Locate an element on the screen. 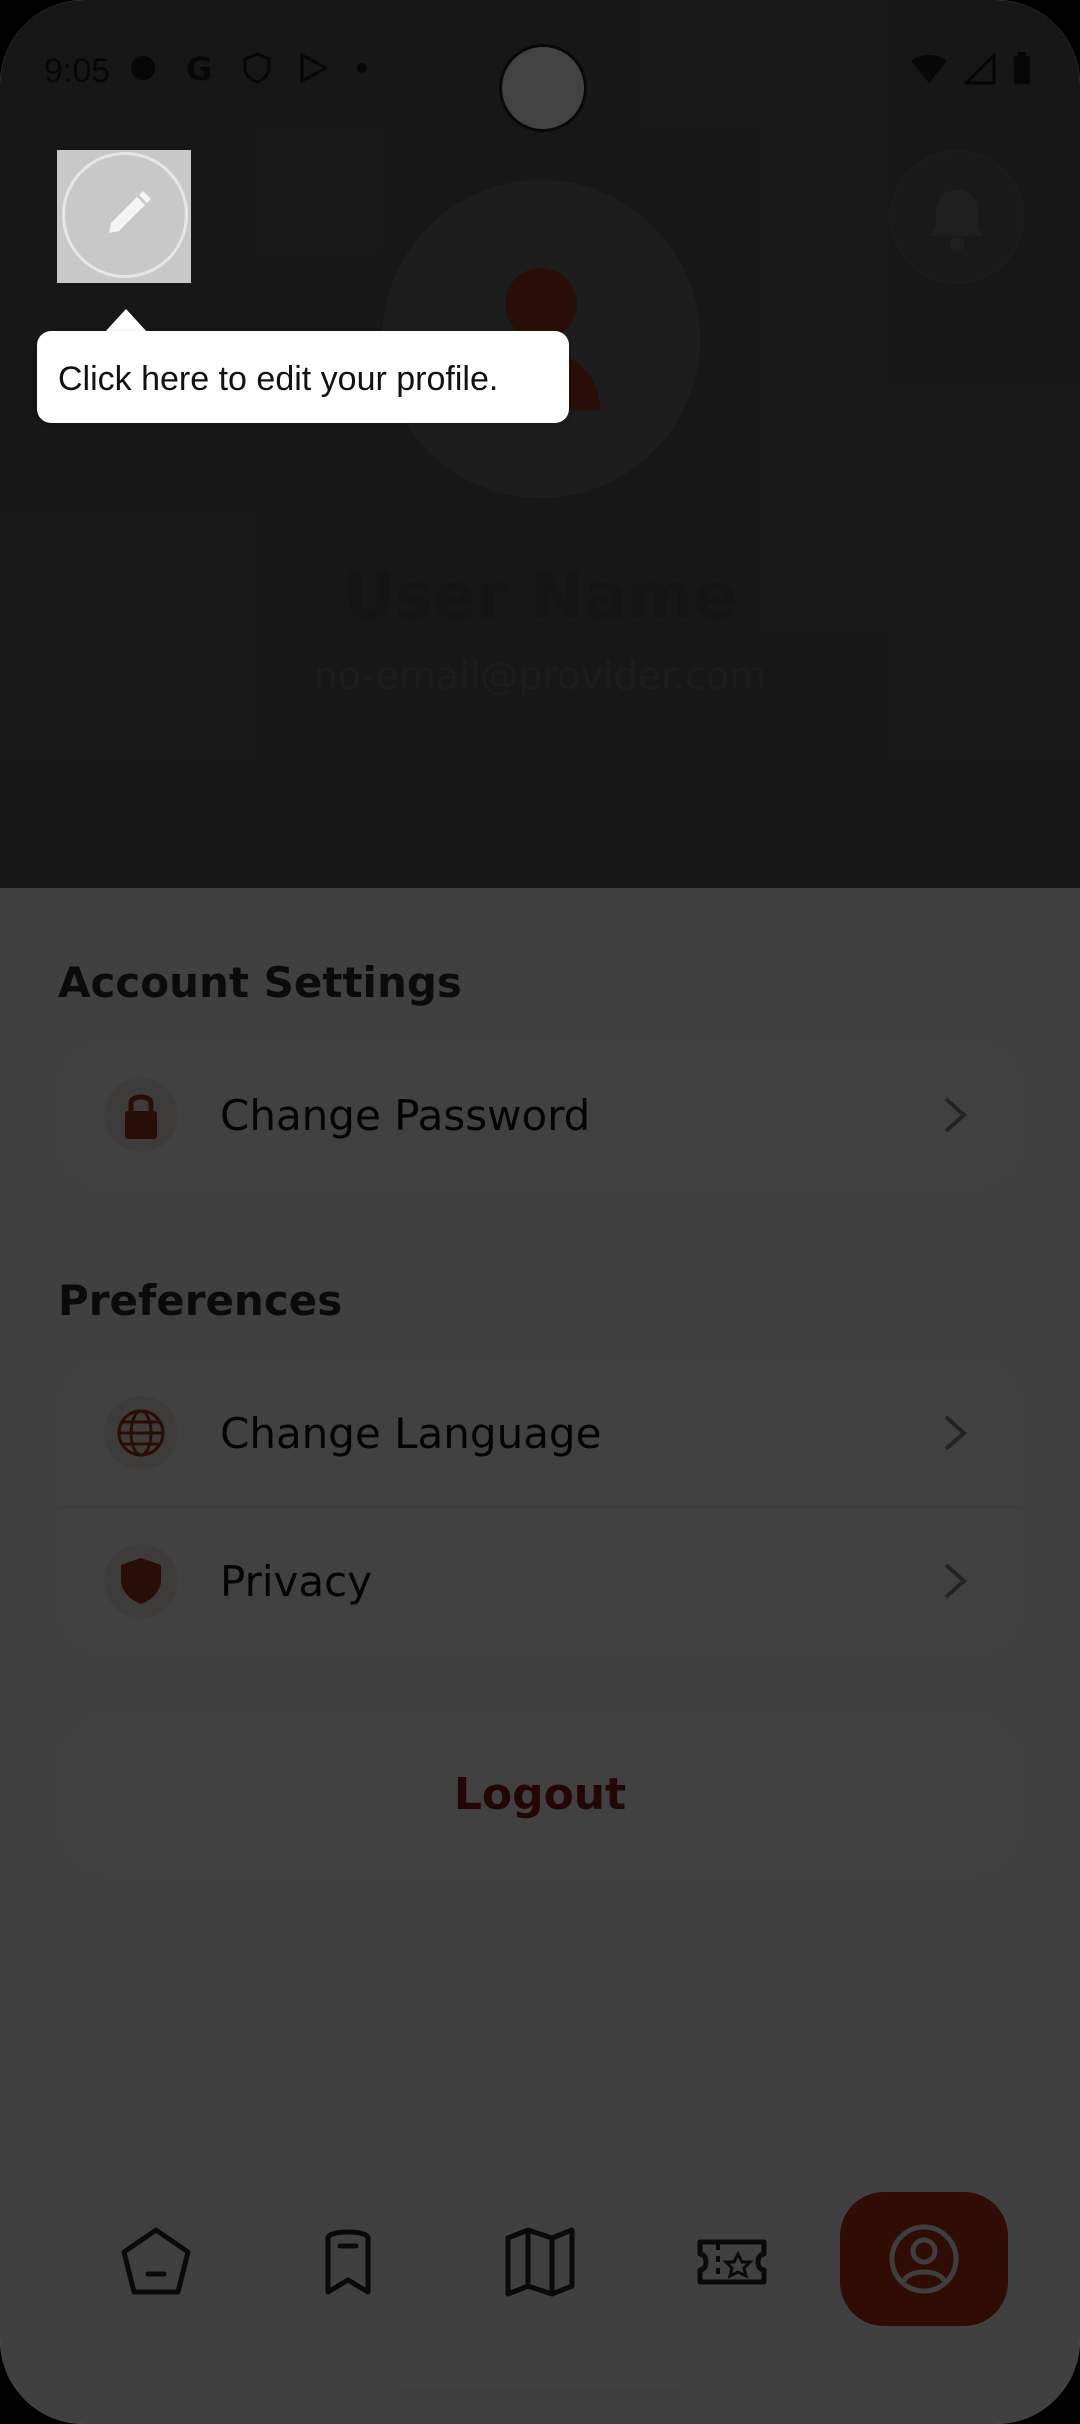 This screenshot has height=2424, width=1080. system-icons is located at coordinates (971, 69).